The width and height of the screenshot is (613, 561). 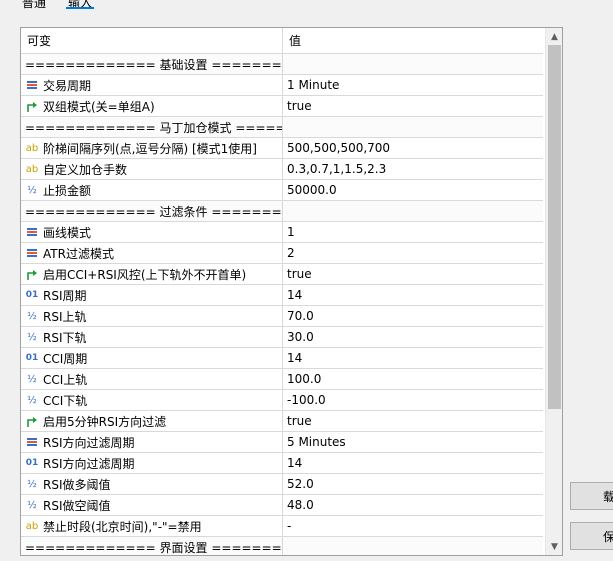 What do you see at coordinates (151, 442) in the screenshot?
I see `parameter-name-cell: RSI方向过滤周期` at bounding box center [151, 442].